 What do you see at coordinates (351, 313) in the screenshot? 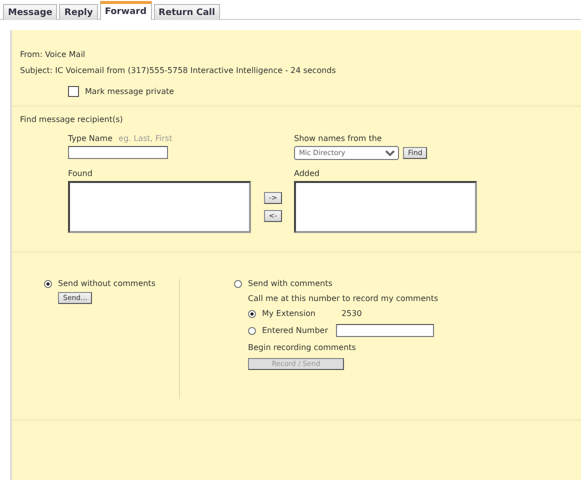
I see `extension-number: 2530` at bounding box center [351, 313].